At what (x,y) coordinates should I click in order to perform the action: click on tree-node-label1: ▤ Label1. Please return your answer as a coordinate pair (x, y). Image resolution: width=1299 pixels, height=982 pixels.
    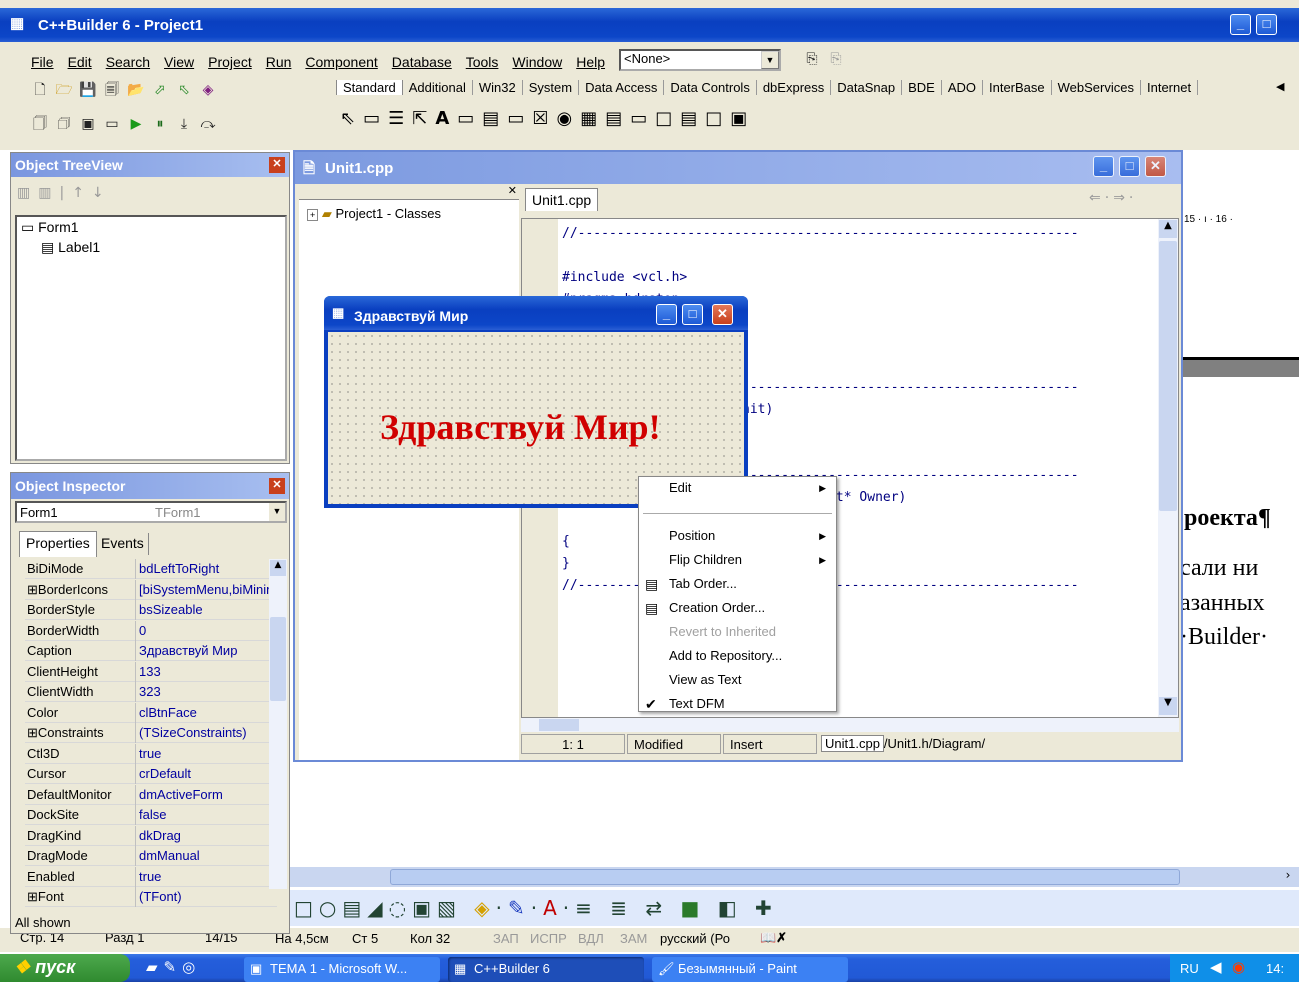
    Looking at the image, I should click on (70, 247).